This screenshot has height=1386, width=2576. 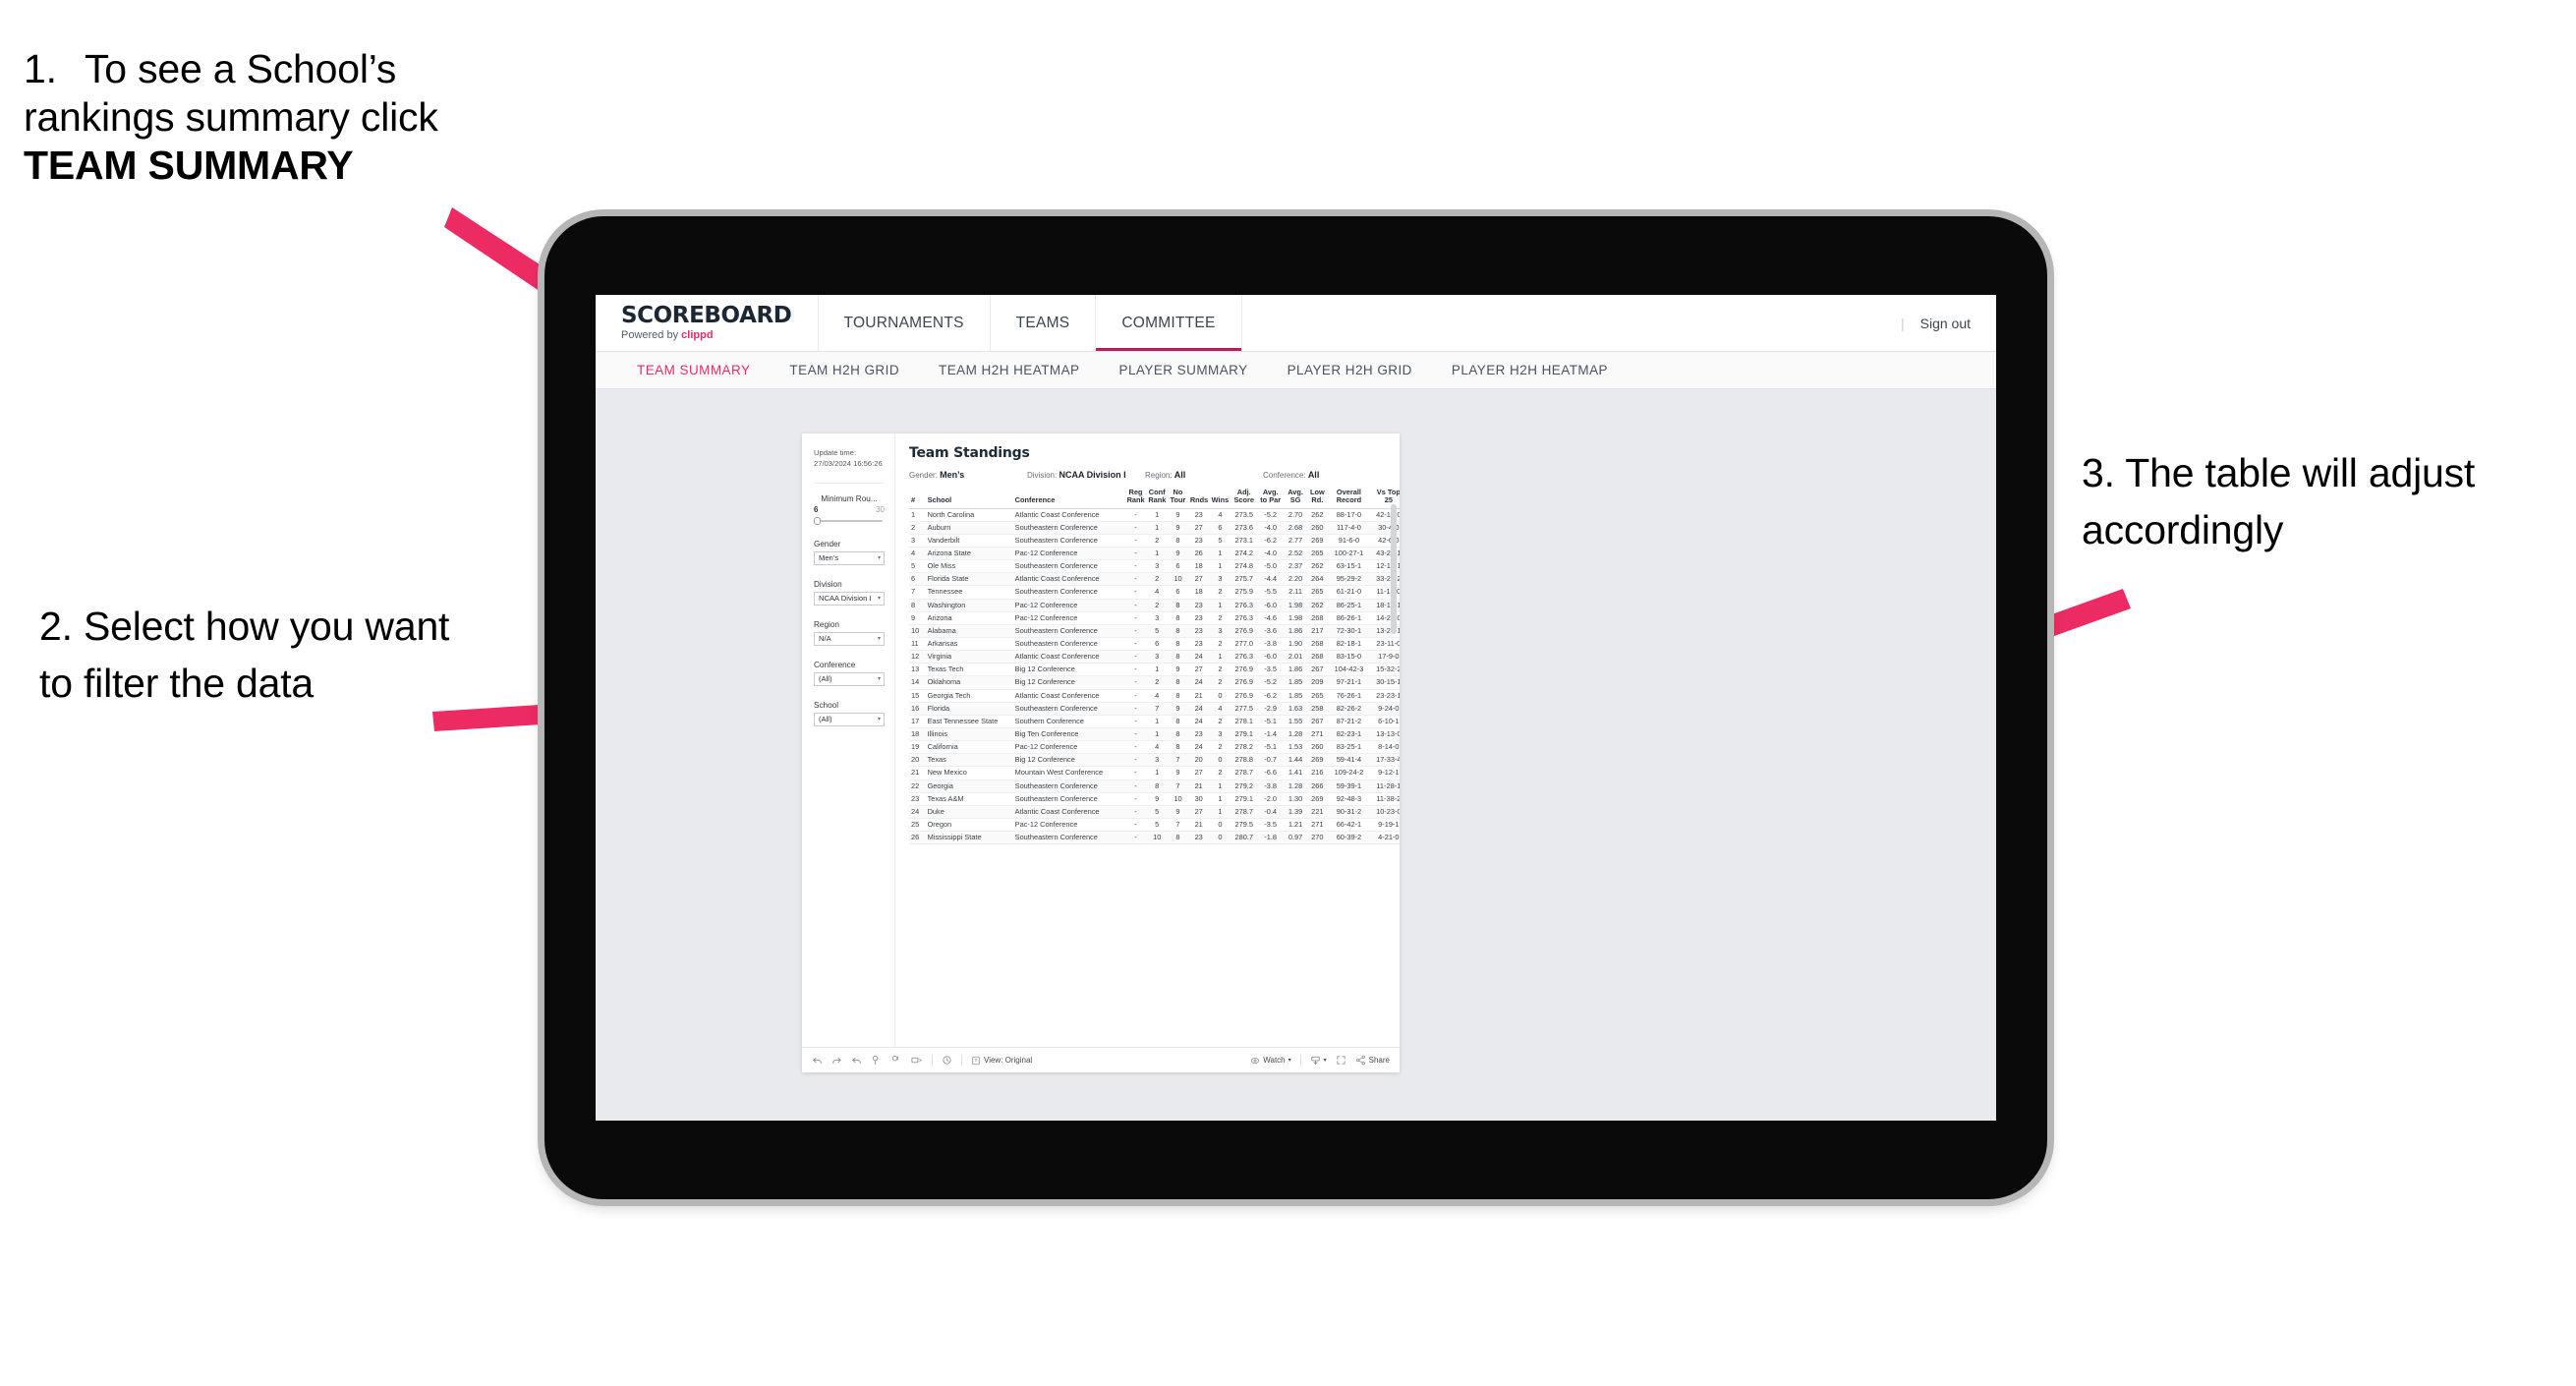 I want to click on column-header-avg-to-par: Avg. to Par, so click(x=1271, y=499).